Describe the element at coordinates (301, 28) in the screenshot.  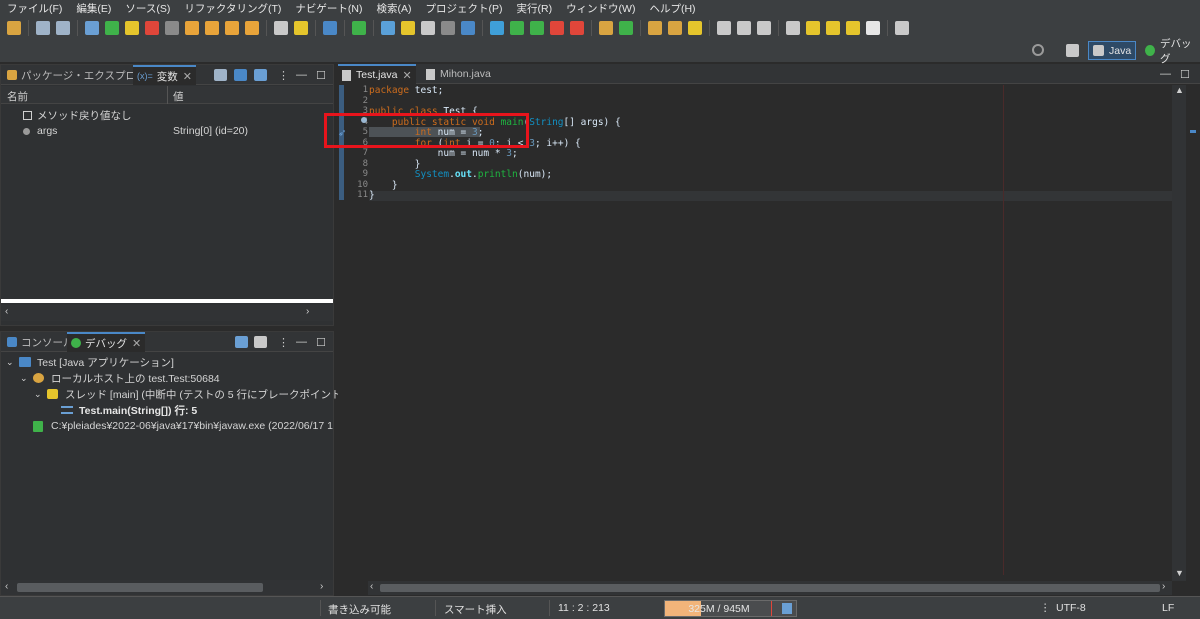
I see `step-filters-icon` at that location.